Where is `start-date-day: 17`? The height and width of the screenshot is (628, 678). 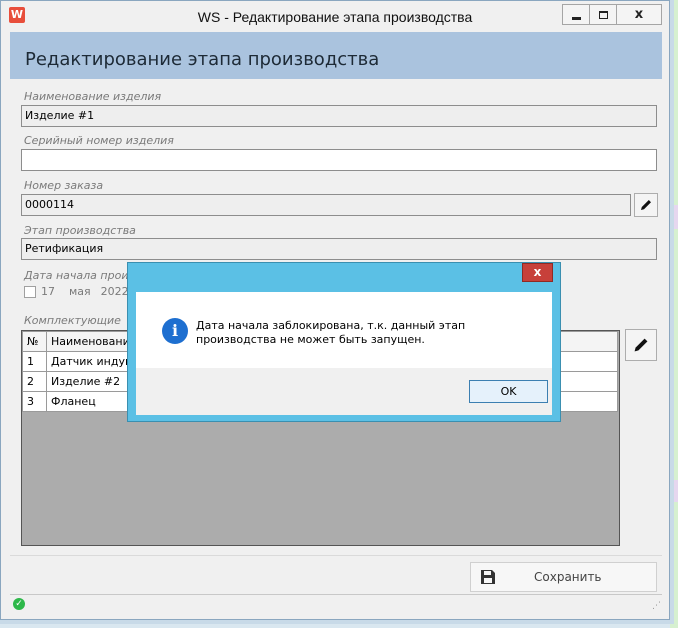 start-date-day: 17 is located at coordinates (48, 291).